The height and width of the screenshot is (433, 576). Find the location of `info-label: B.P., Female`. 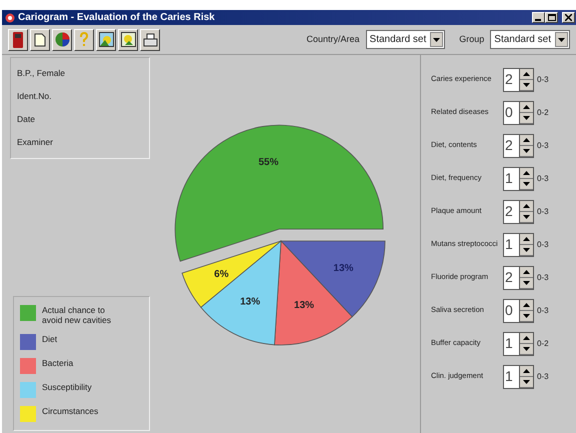

info-label: B.P., Female is located at coordinates (41, 73).